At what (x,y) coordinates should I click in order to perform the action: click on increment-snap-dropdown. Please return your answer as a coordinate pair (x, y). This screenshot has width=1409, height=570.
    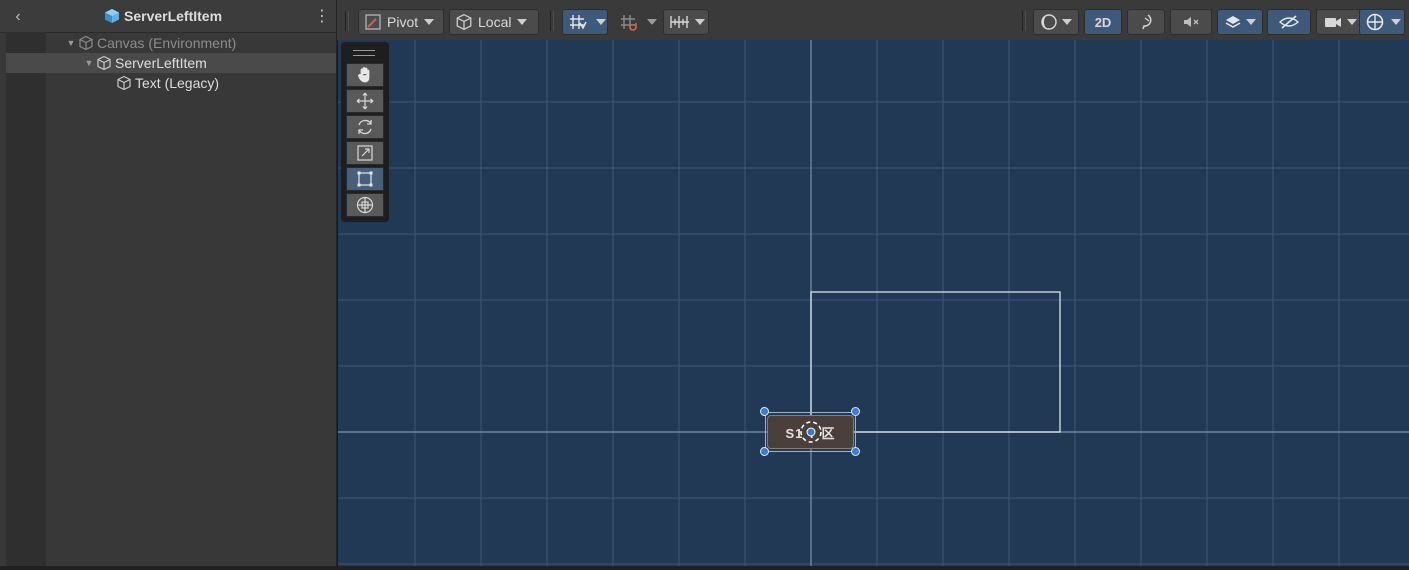
    Looking at the image, I should click on (686, 22).